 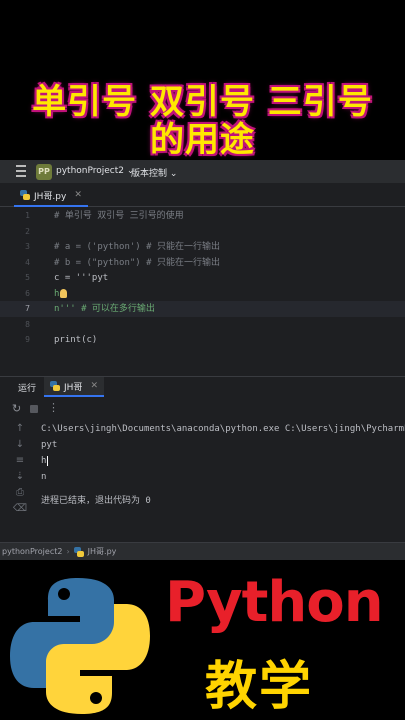 I want to click on line-number: 8, so click(x=27, y=324).